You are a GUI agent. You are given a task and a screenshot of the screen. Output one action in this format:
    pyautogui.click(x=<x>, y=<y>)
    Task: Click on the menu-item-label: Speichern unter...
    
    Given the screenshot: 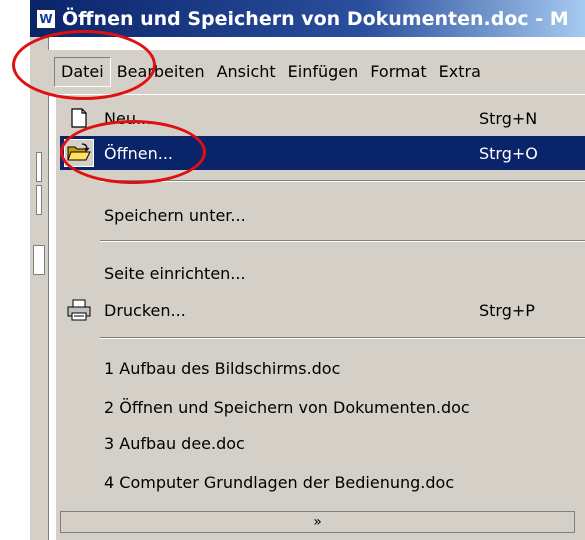 What is the action you would take?
    pyautogui.click(x=175, y=215)
    